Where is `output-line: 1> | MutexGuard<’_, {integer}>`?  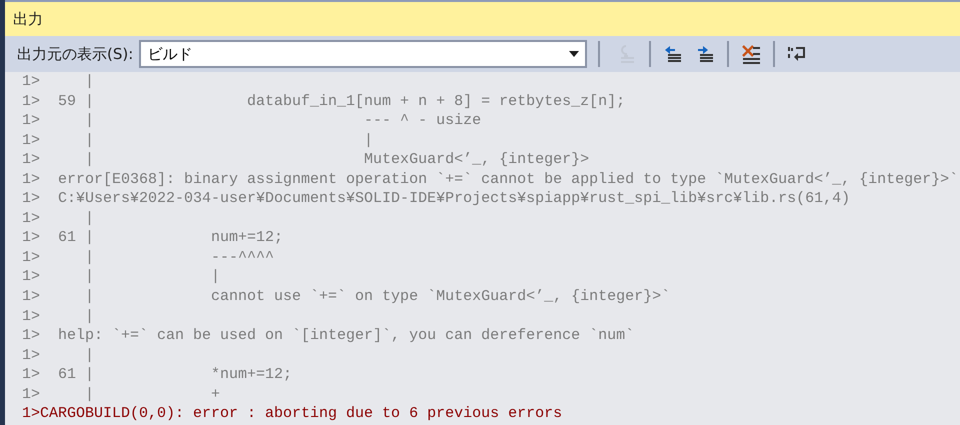
output-line: 1> | MutexGuard<’_, {integer}> is located at coordinates (306, 160).